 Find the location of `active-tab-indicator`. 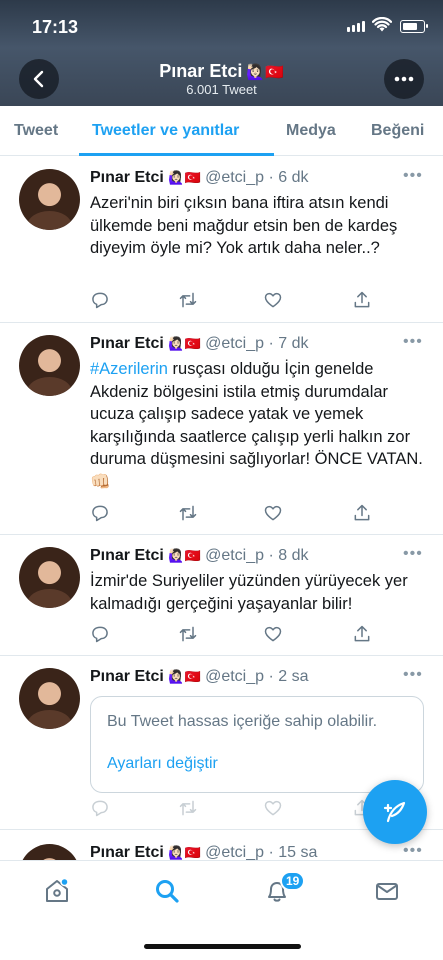

active-tab-indicator is located at coordinates (176, 154).